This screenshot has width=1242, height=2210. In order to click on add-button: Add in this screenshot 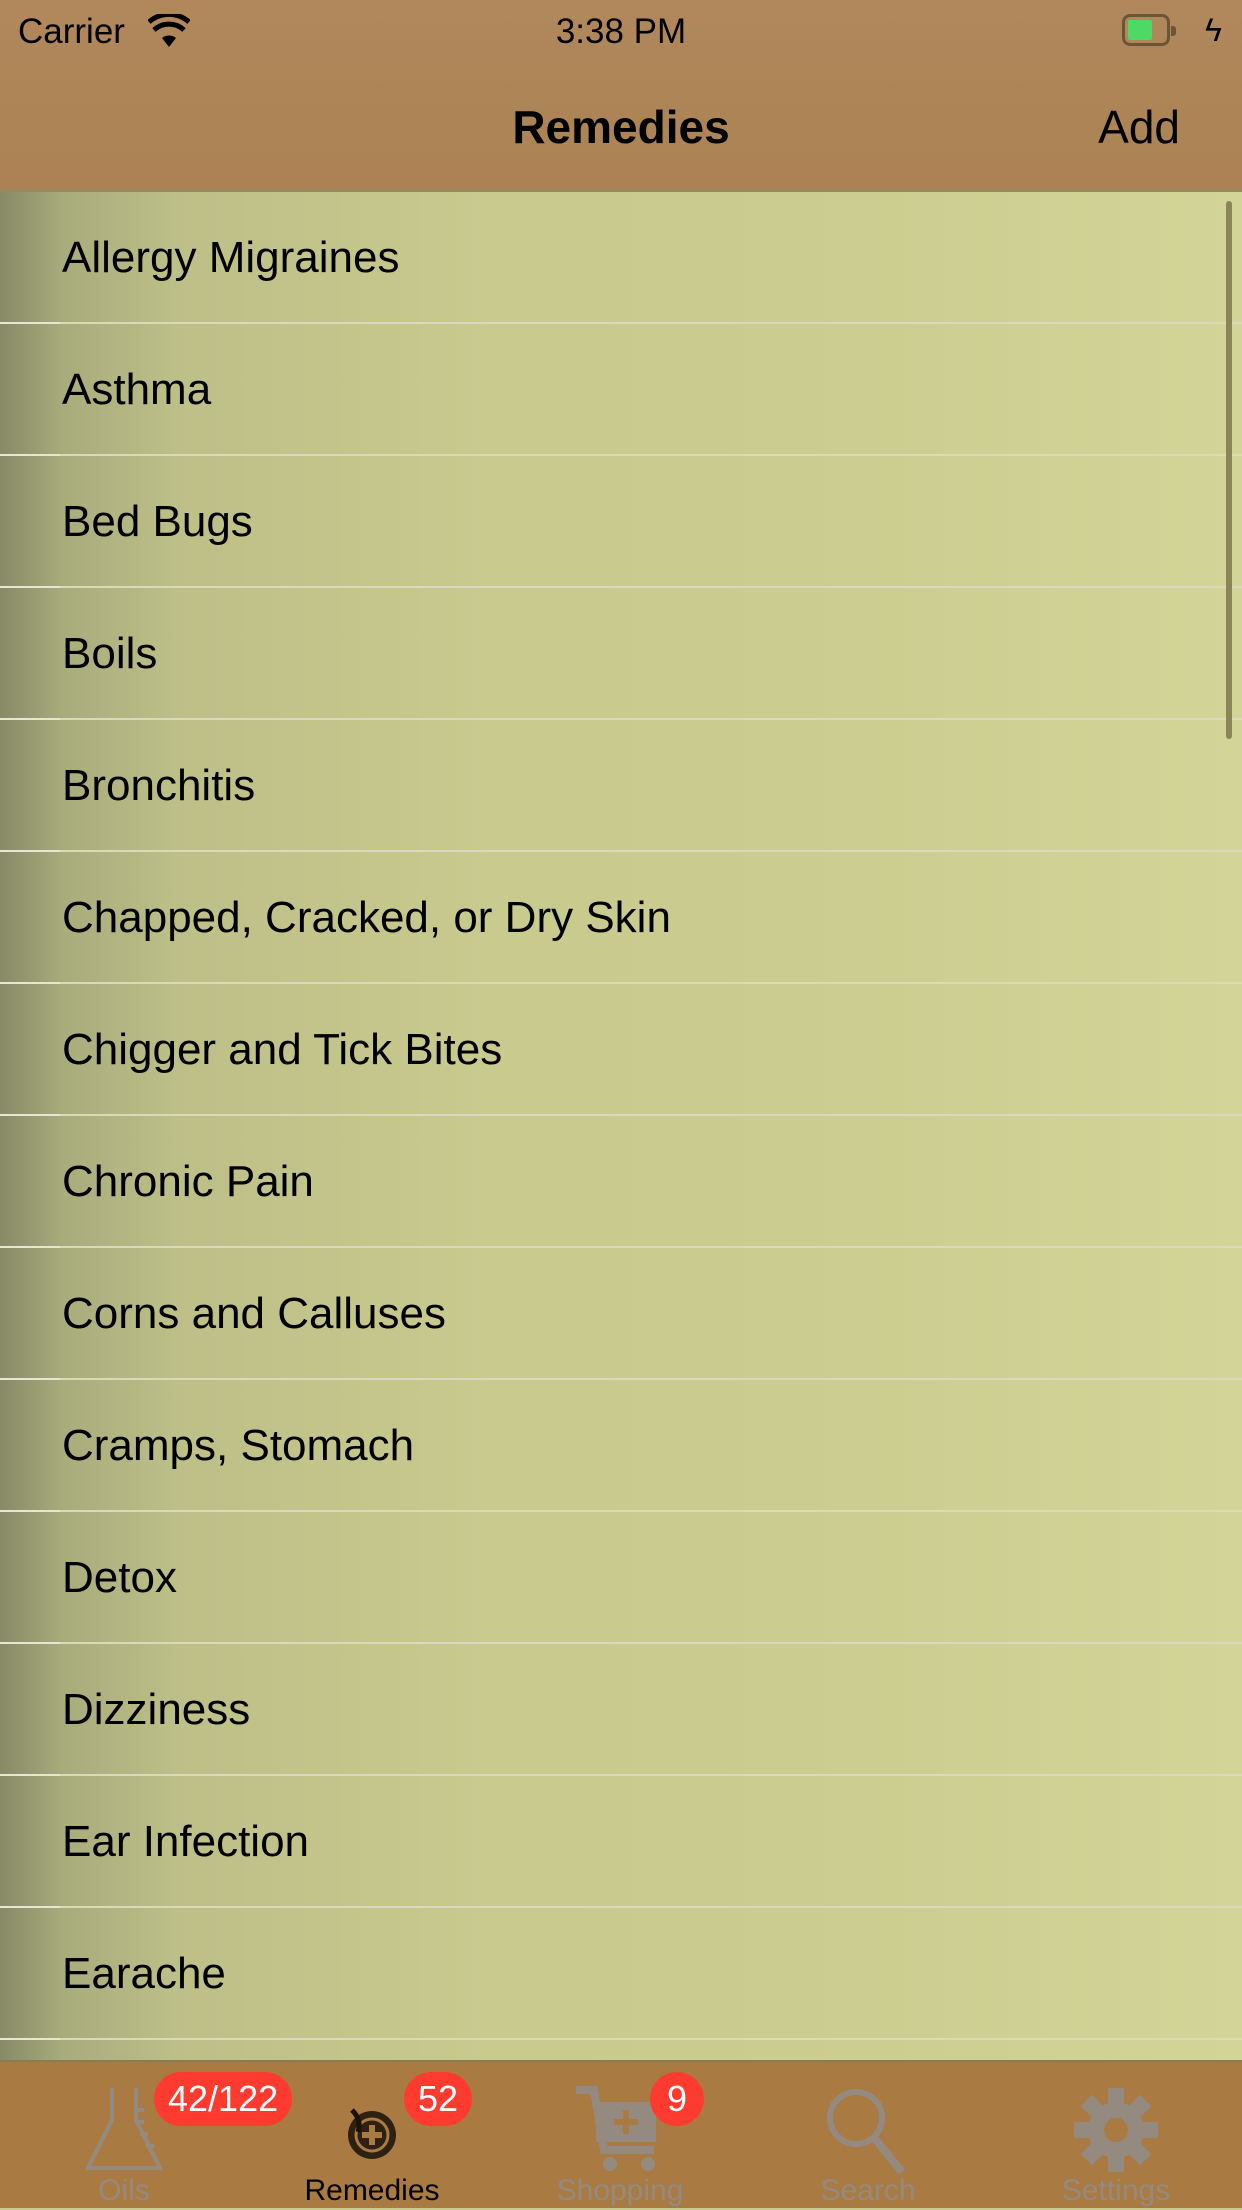, I will do `click(1139, 127)`.